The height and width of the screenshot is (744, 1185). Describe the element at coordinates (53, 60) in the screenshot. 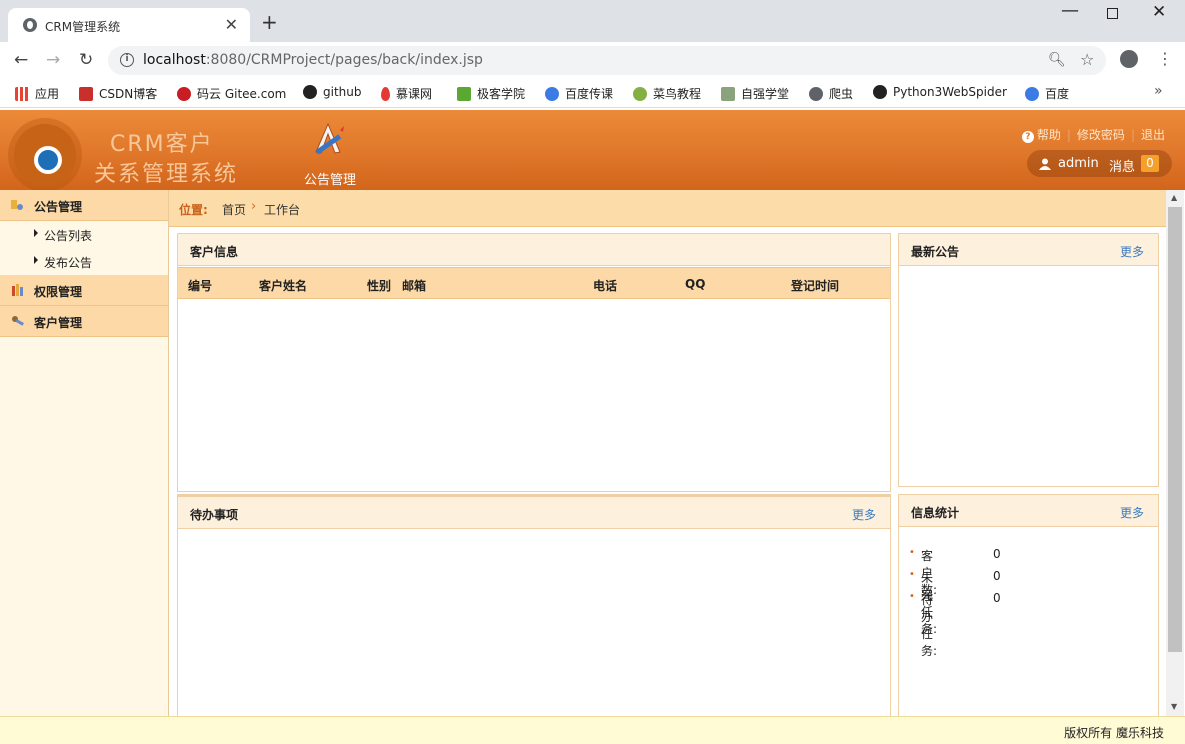

I see `forward-button: →` at that location.